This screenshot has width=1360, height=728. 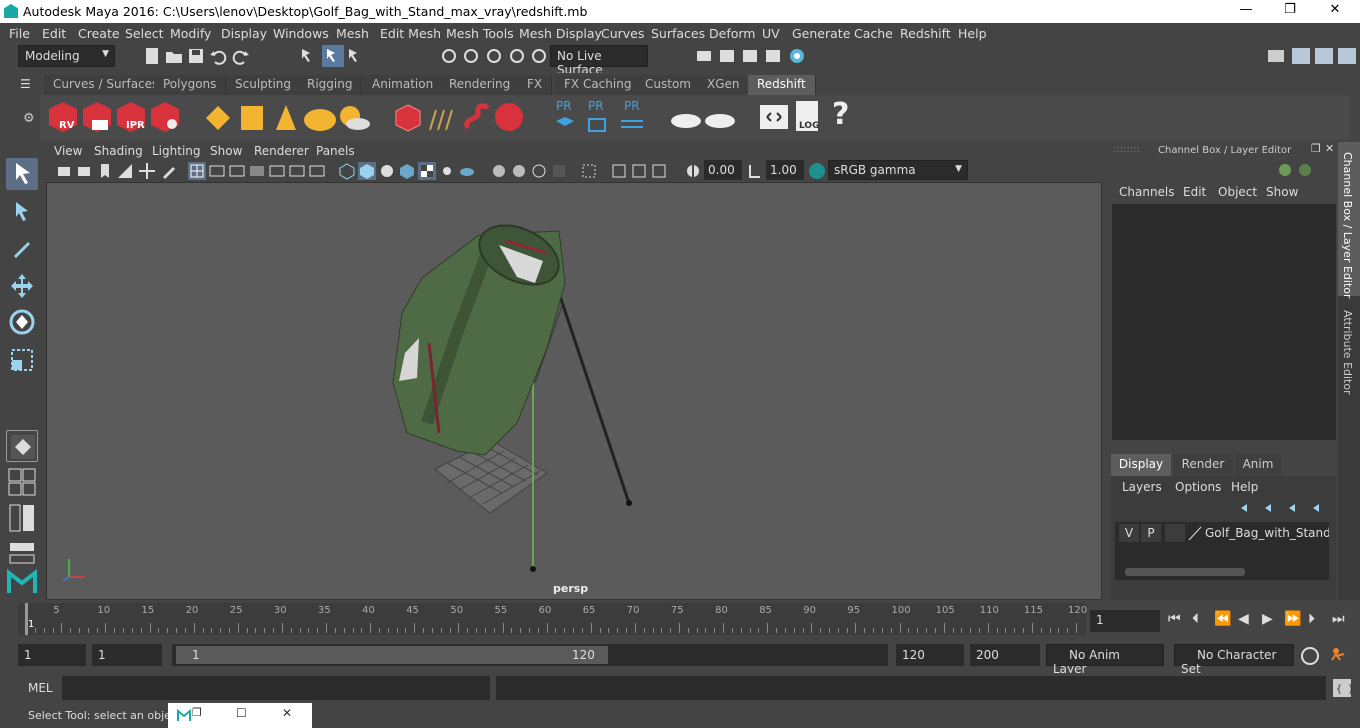 I want to click on menu-cache: Cache, so click(x=873, y=33).